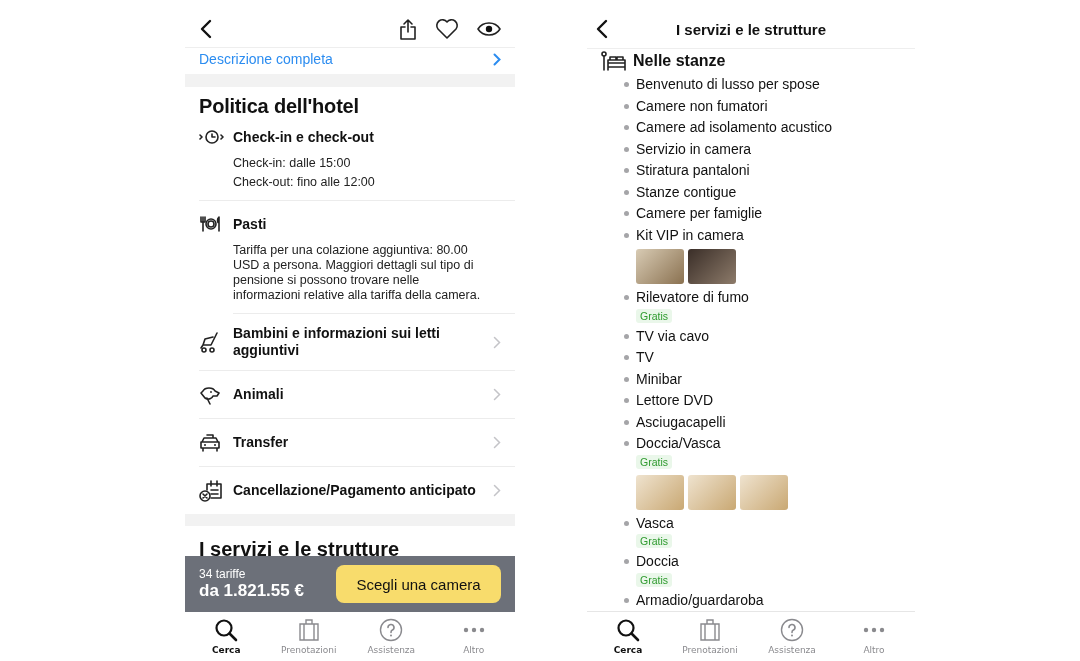 This screenshot has width=1080, height=661. What do you see at coordinates (659, 379) in the screenshot?
I see `amenity-item: Minibar` at bounding box center [659, 379].